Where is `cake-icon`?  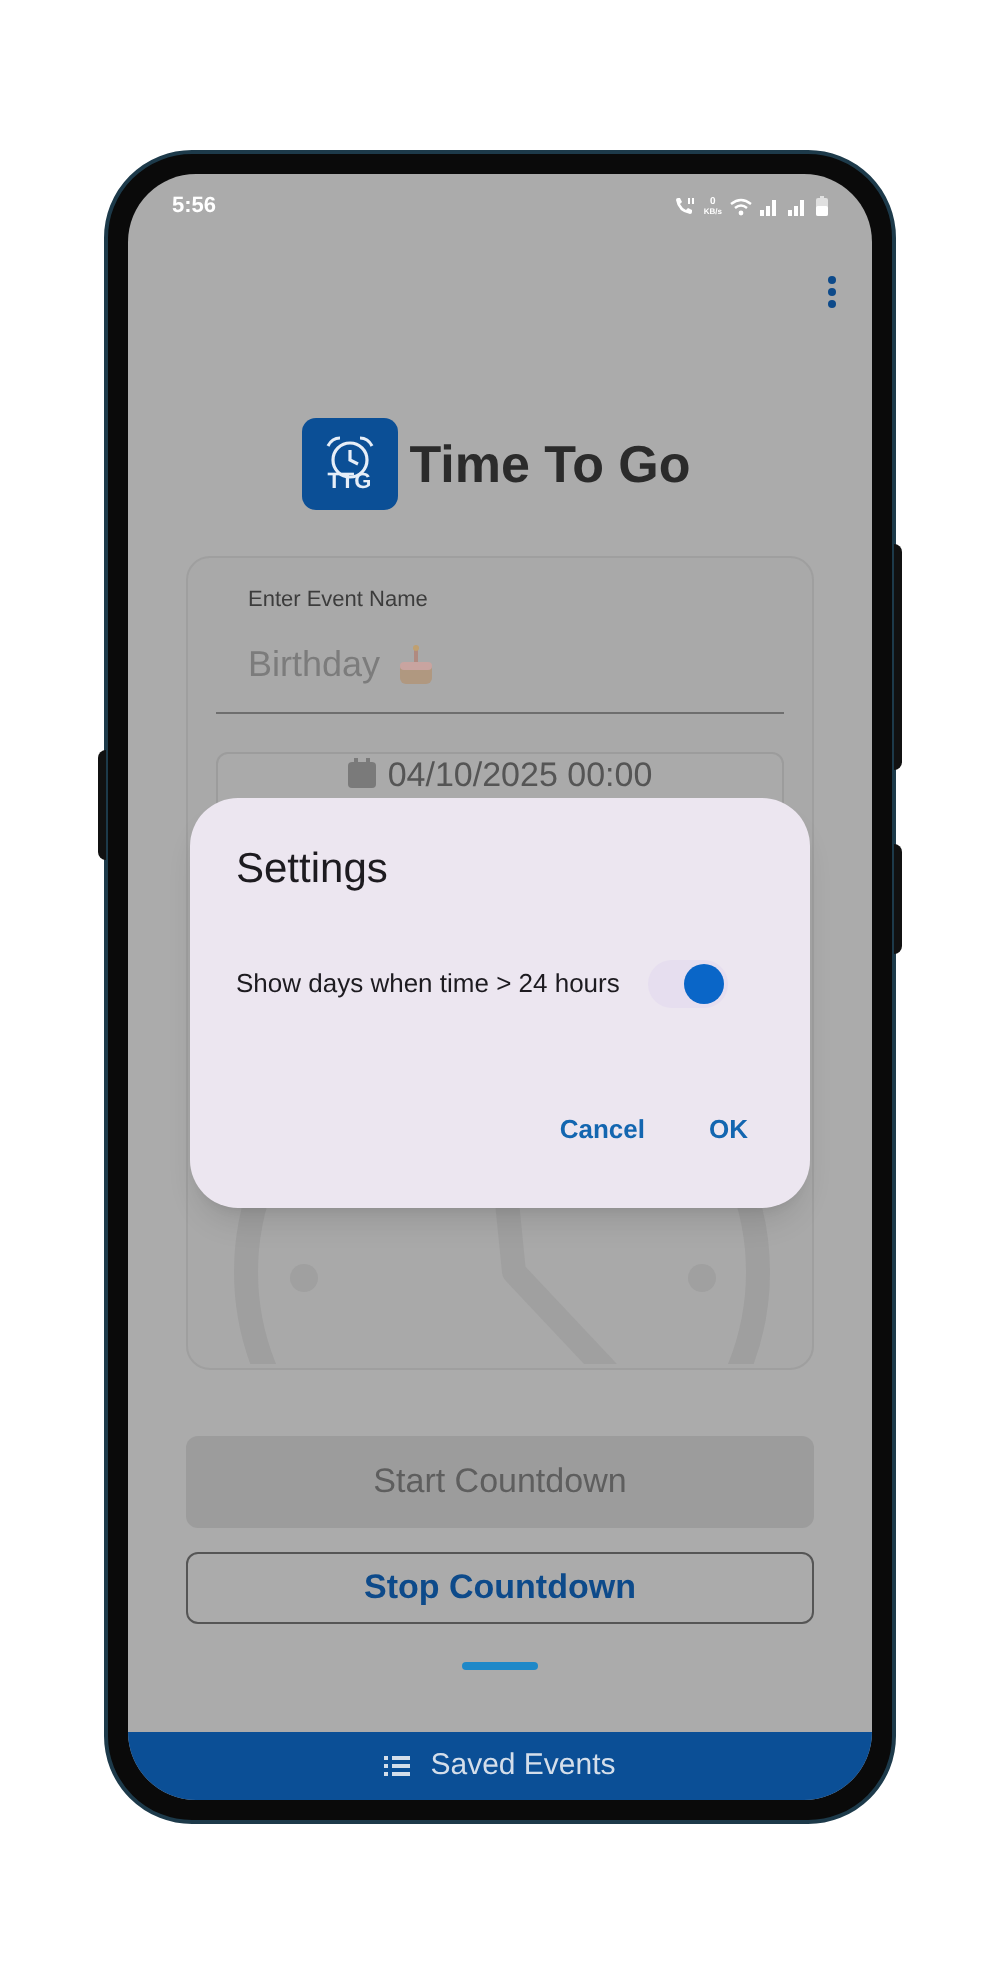 cake-icon is located at coordinates (416, 664).